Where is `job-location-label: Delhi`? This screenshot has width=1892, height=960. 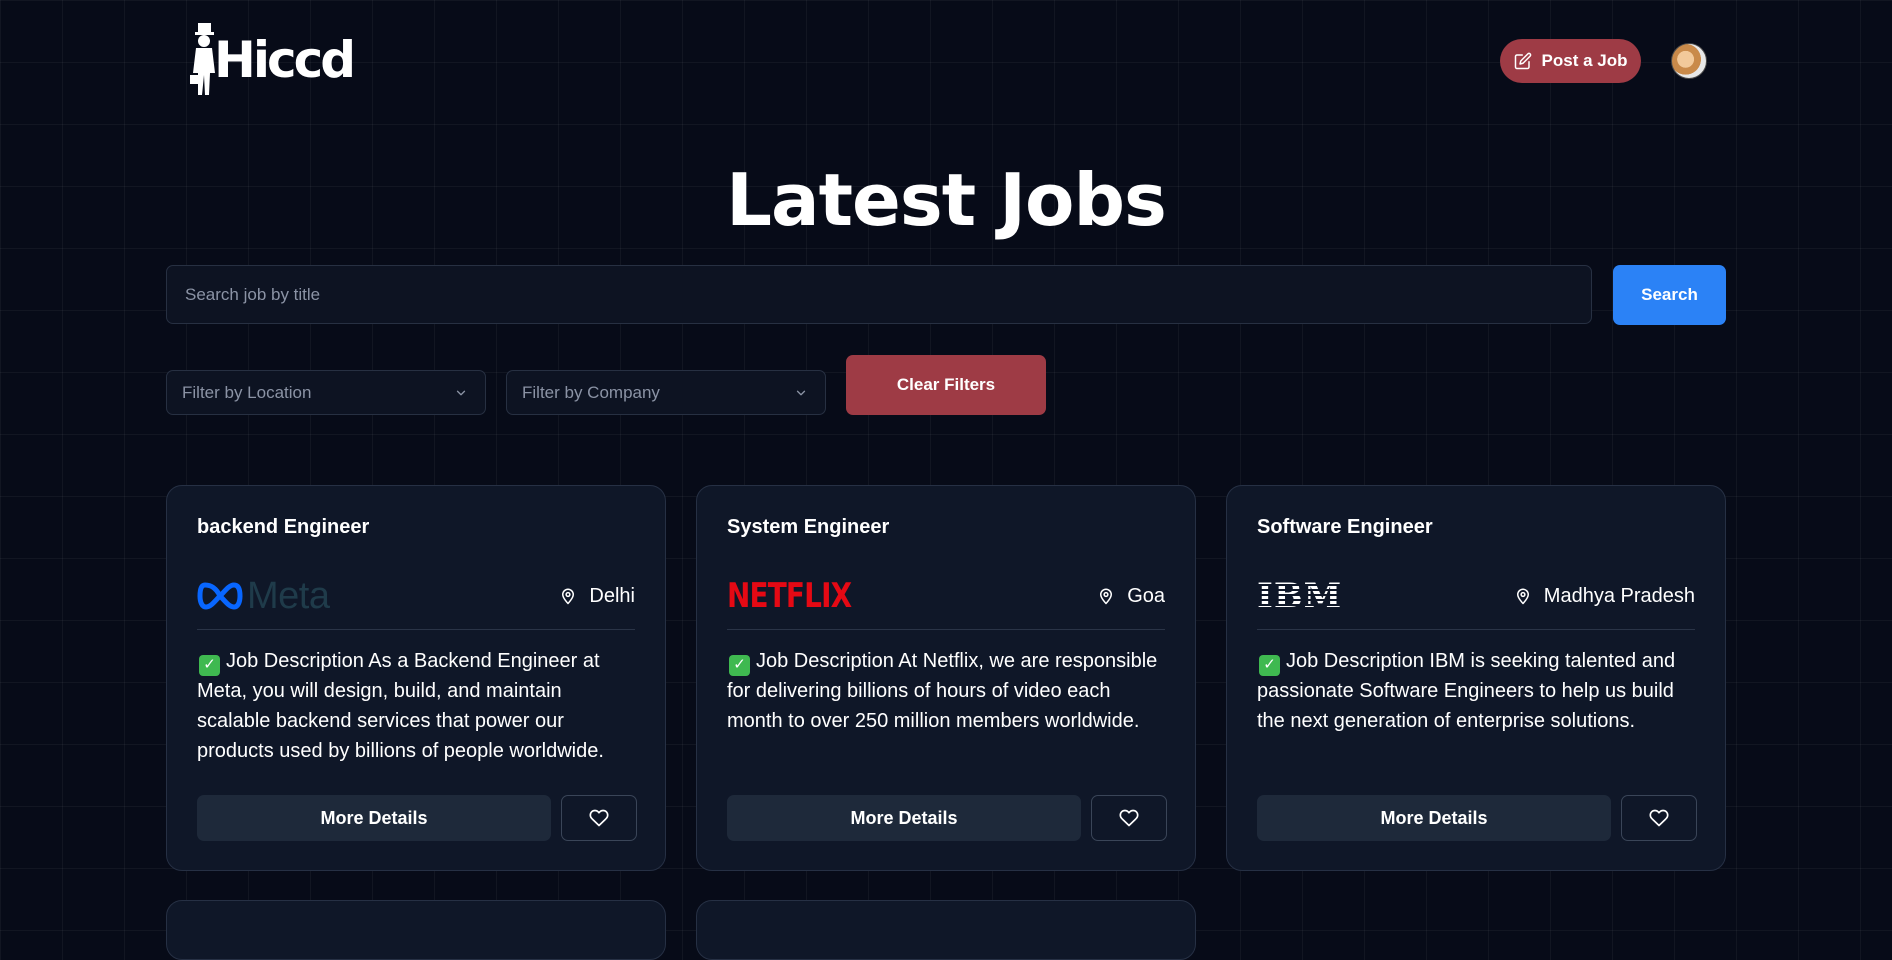 job-location-label: Delhi is located at coordinates (612, 595).